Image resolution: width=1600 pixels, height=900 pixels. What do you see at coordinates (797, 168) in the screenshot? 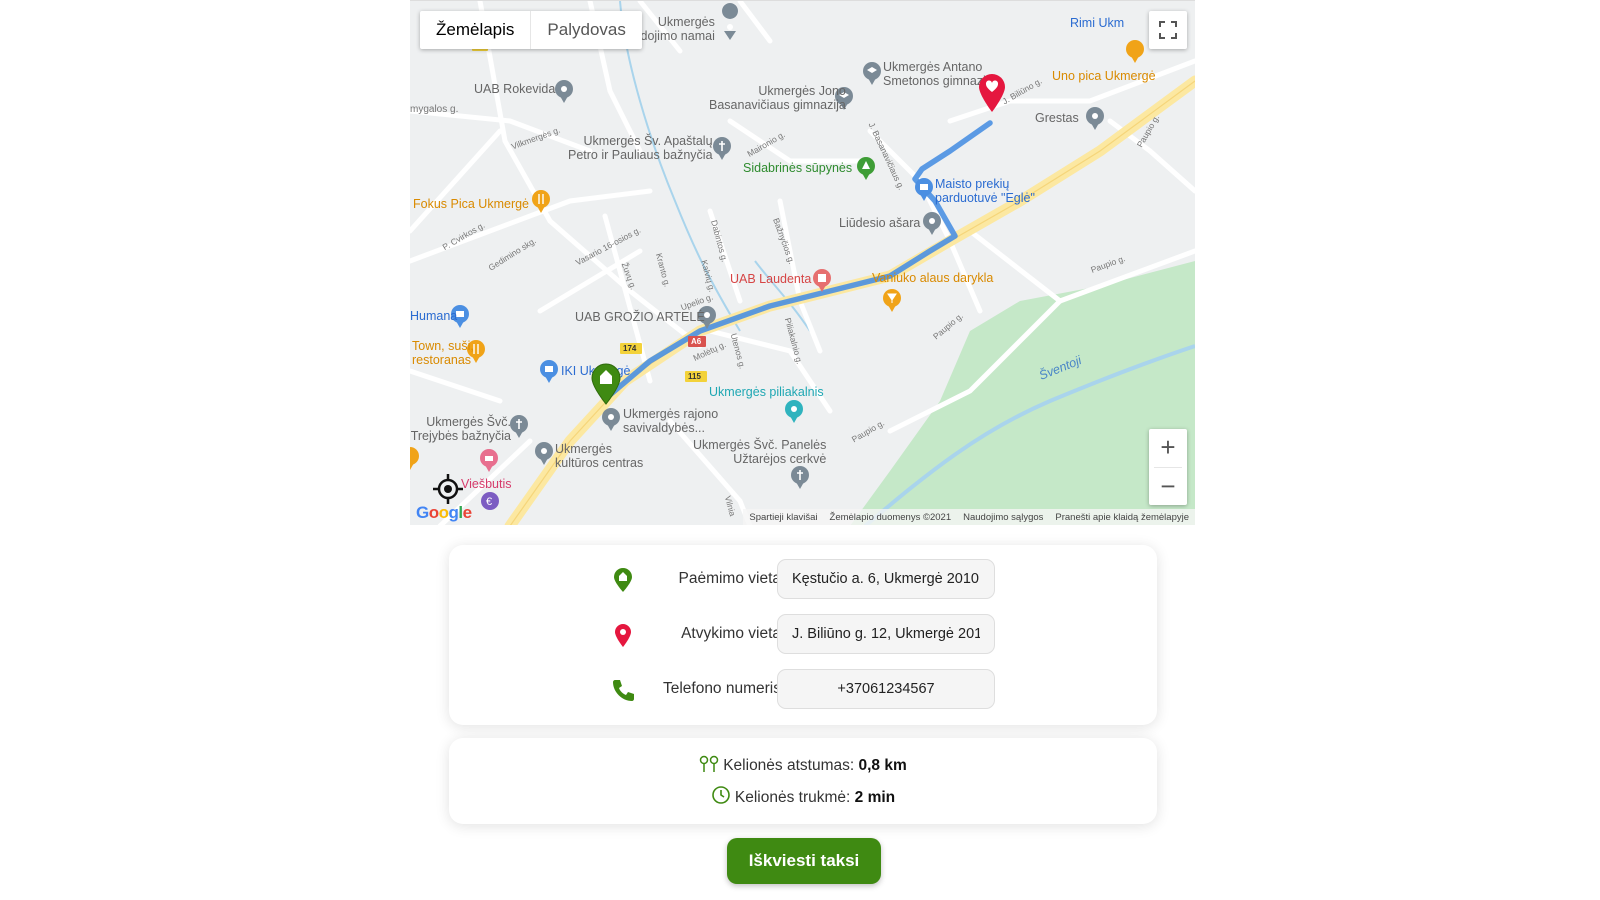
I see `poi-sidabrines-supynes: Sidabrinės sūpynės` at bounding box center [797, 168].